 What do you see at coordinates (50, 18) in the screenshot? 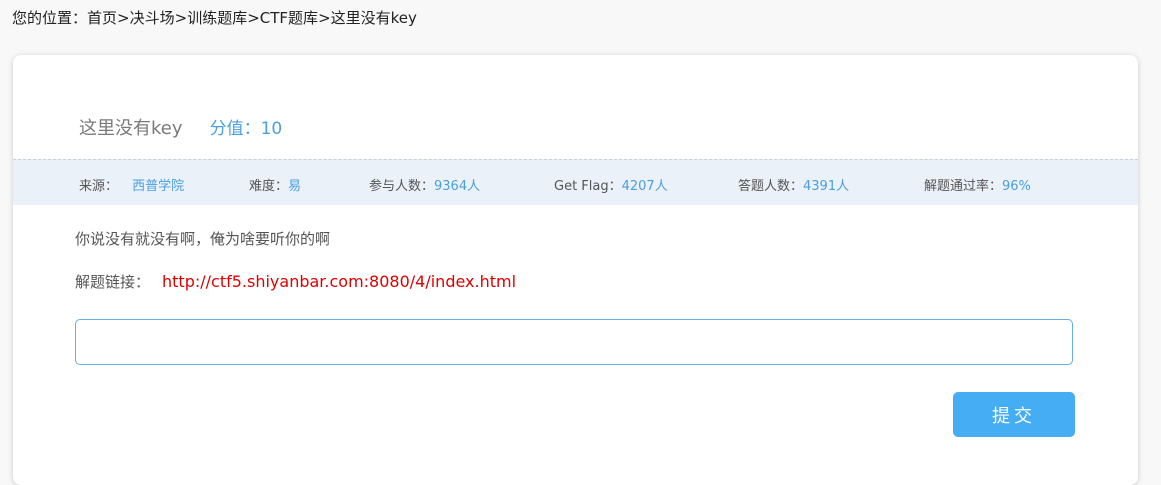
I see `breadcrumb-prefix: 您的位置：` at bounding box center [50, 18].